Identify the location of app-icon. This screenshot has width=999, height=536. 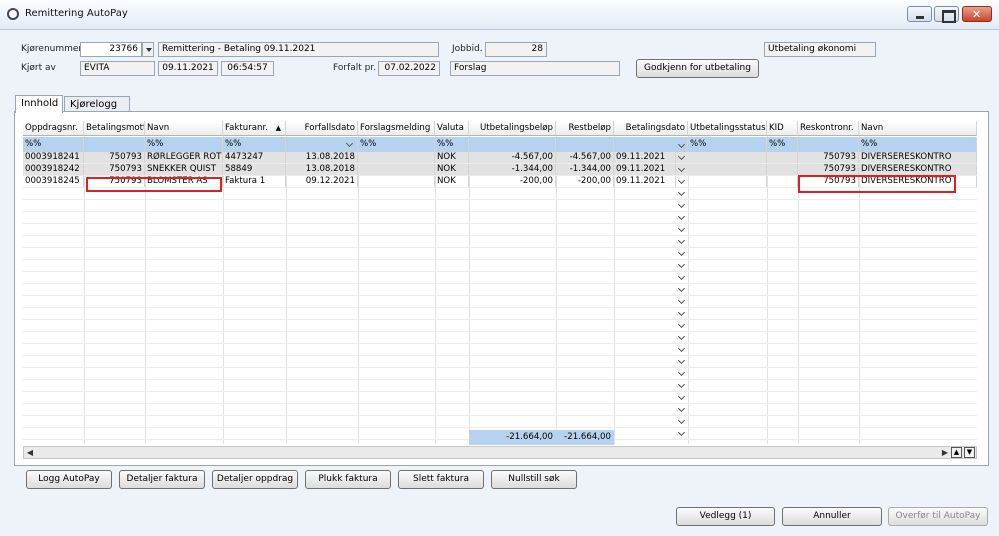
(13, 14).